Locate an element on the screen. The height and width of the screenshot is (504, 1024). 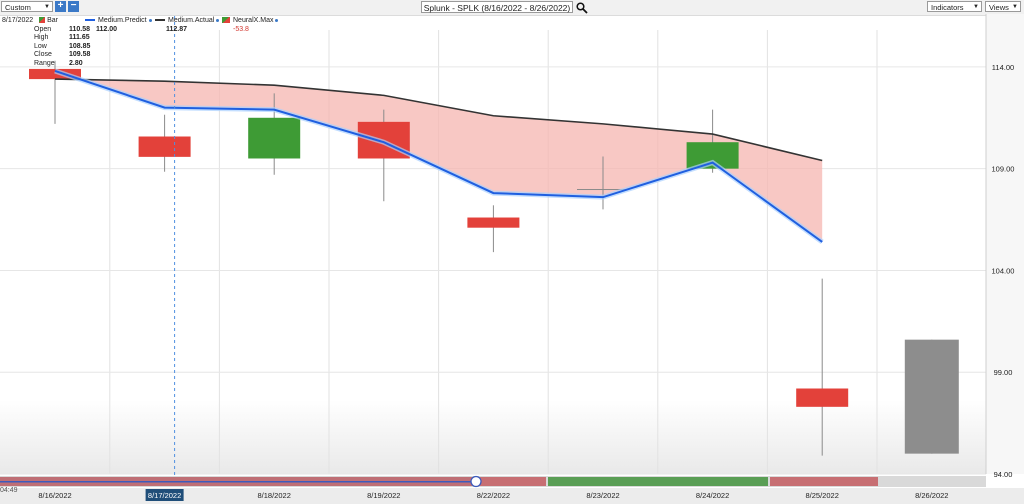
plot-fade is located at coordinates (493, 437).